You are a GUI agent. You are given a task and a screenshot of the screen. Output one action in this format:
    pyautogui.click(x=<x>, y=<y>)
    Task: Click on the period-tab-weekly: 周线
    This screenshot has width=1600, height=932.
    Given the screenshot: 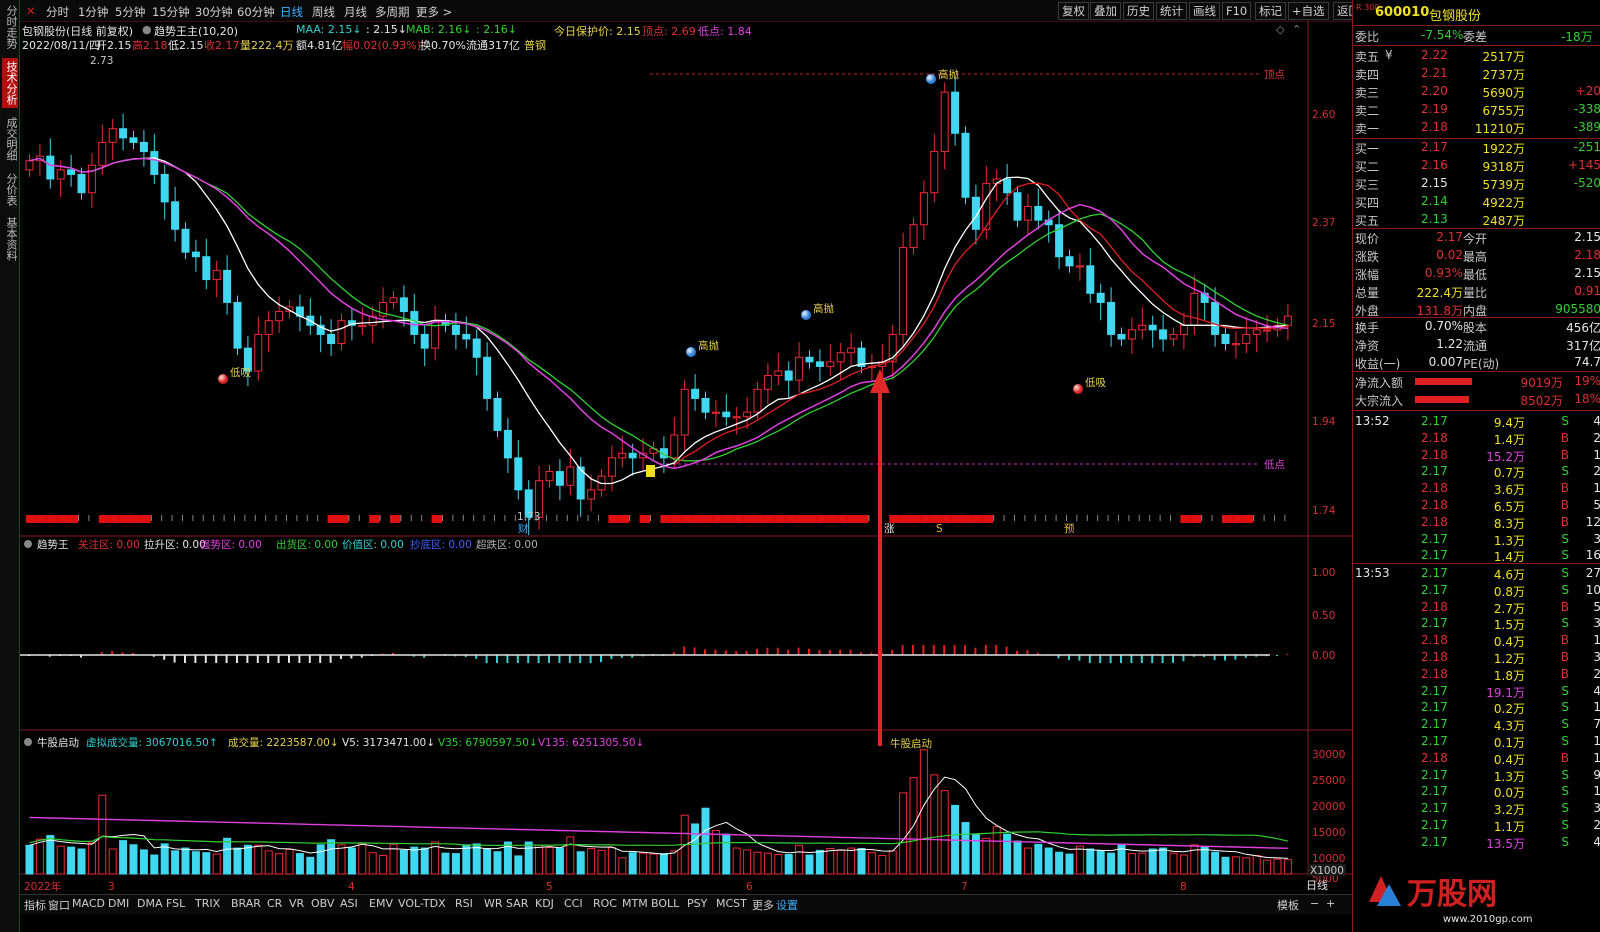 What is the action you would take?
    pyautogui.click(x=323, y=12)
    